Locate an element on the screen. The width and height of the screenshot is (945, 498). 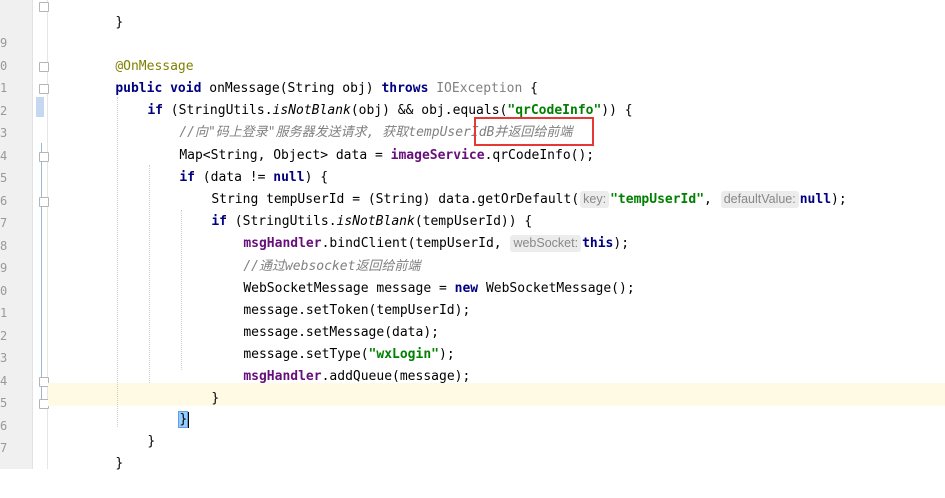
code-line: message.setType("wxLogin"); is located at coordinates (349, 354).